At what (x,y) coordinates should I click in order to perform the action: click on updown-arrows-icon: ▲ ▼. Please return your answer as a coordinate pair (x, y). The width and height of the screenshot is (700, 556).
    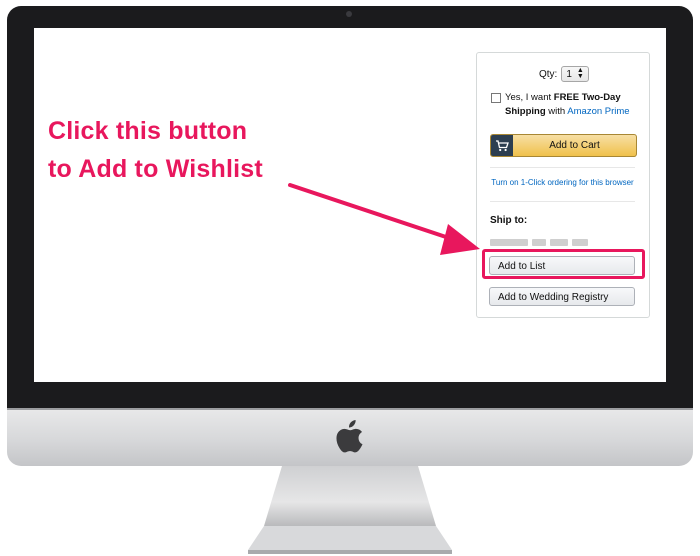
    Looking at the image, I should click on (580, 73).